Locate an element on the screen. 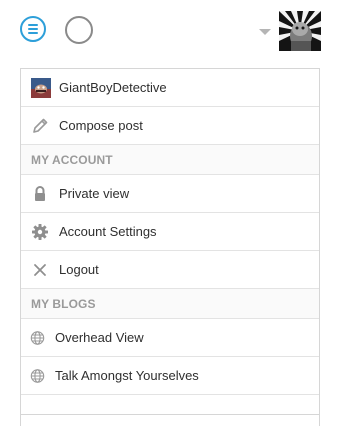 Image resolution: width=342 pixels, height=426 pixels. menu-item-label: Overhead View is located at coordinates (99, 337).